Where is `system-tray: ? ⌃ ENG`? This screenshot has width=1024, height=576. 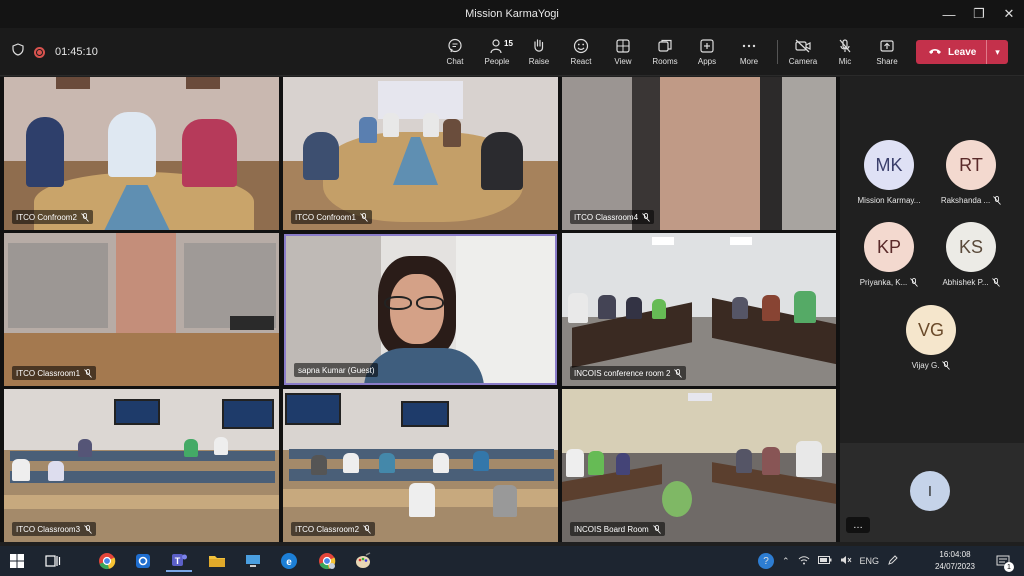 system-tray: ? ⌃ ENG is located at coordinates (828, 561).